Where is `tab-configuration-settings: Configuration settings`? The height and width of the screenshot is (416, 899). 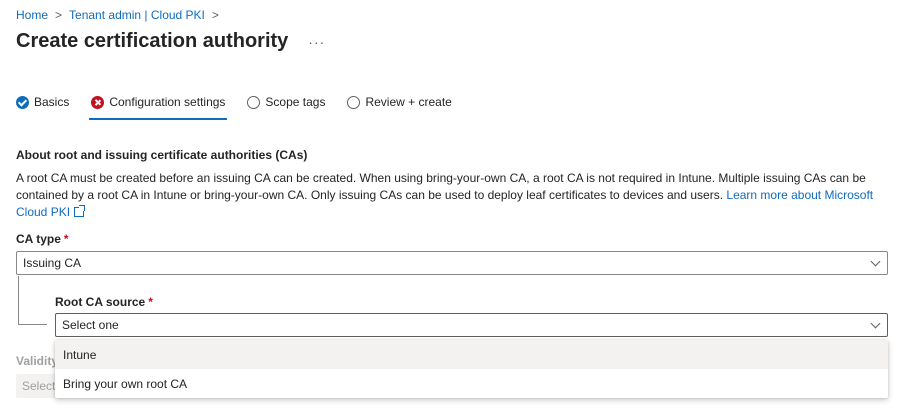
tab-configuration-settings: Configuration settings is located at coordinates (158, 104).